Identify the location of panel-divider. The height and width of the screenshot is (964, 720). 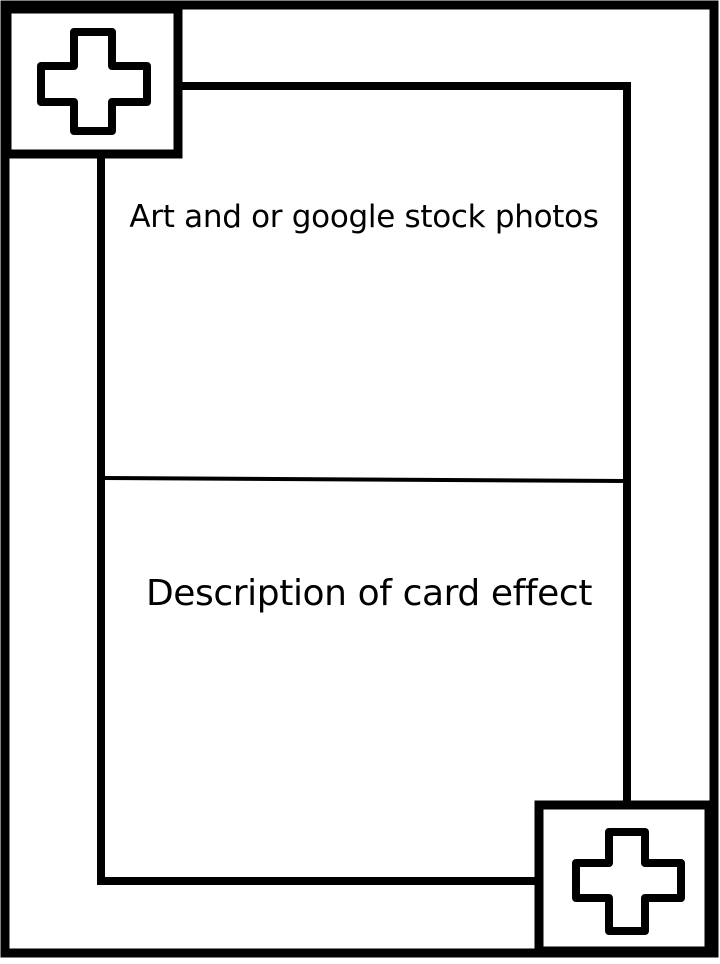
(364, 479).